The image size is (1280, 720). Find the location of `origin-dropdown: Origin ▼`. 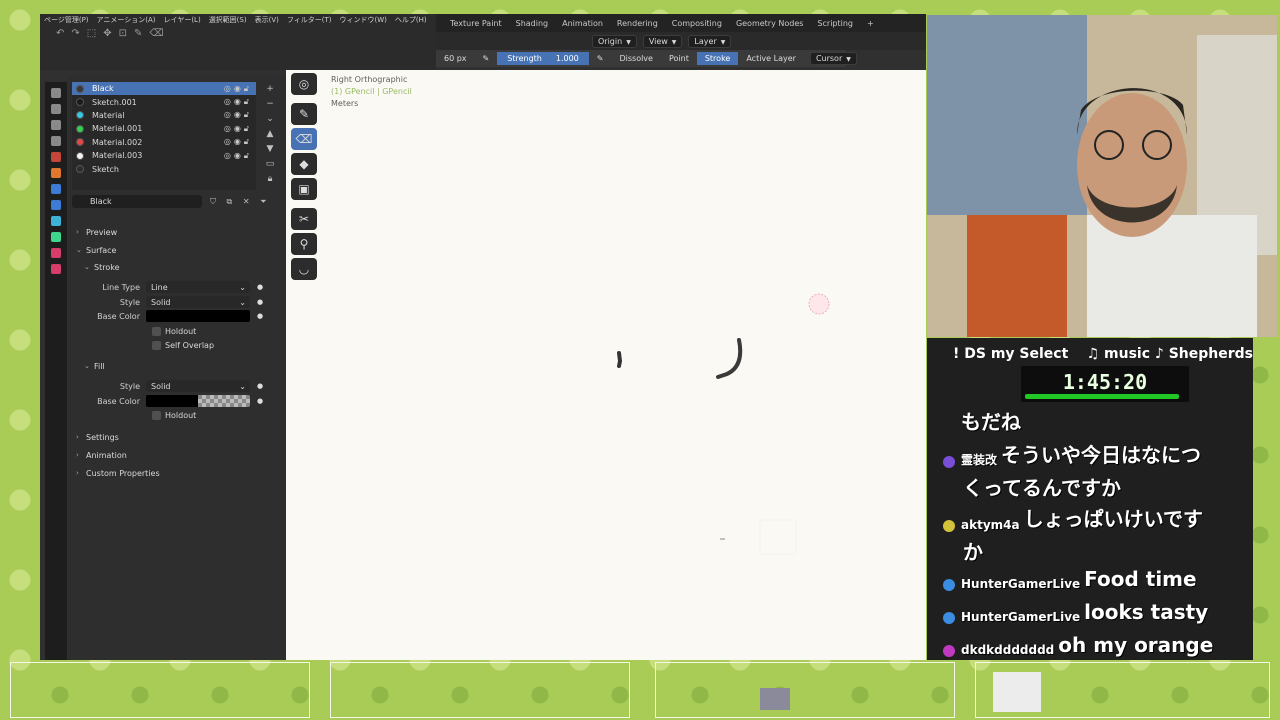

origin-dropdown: Origin ▼ is located at coordinates (614, 41).